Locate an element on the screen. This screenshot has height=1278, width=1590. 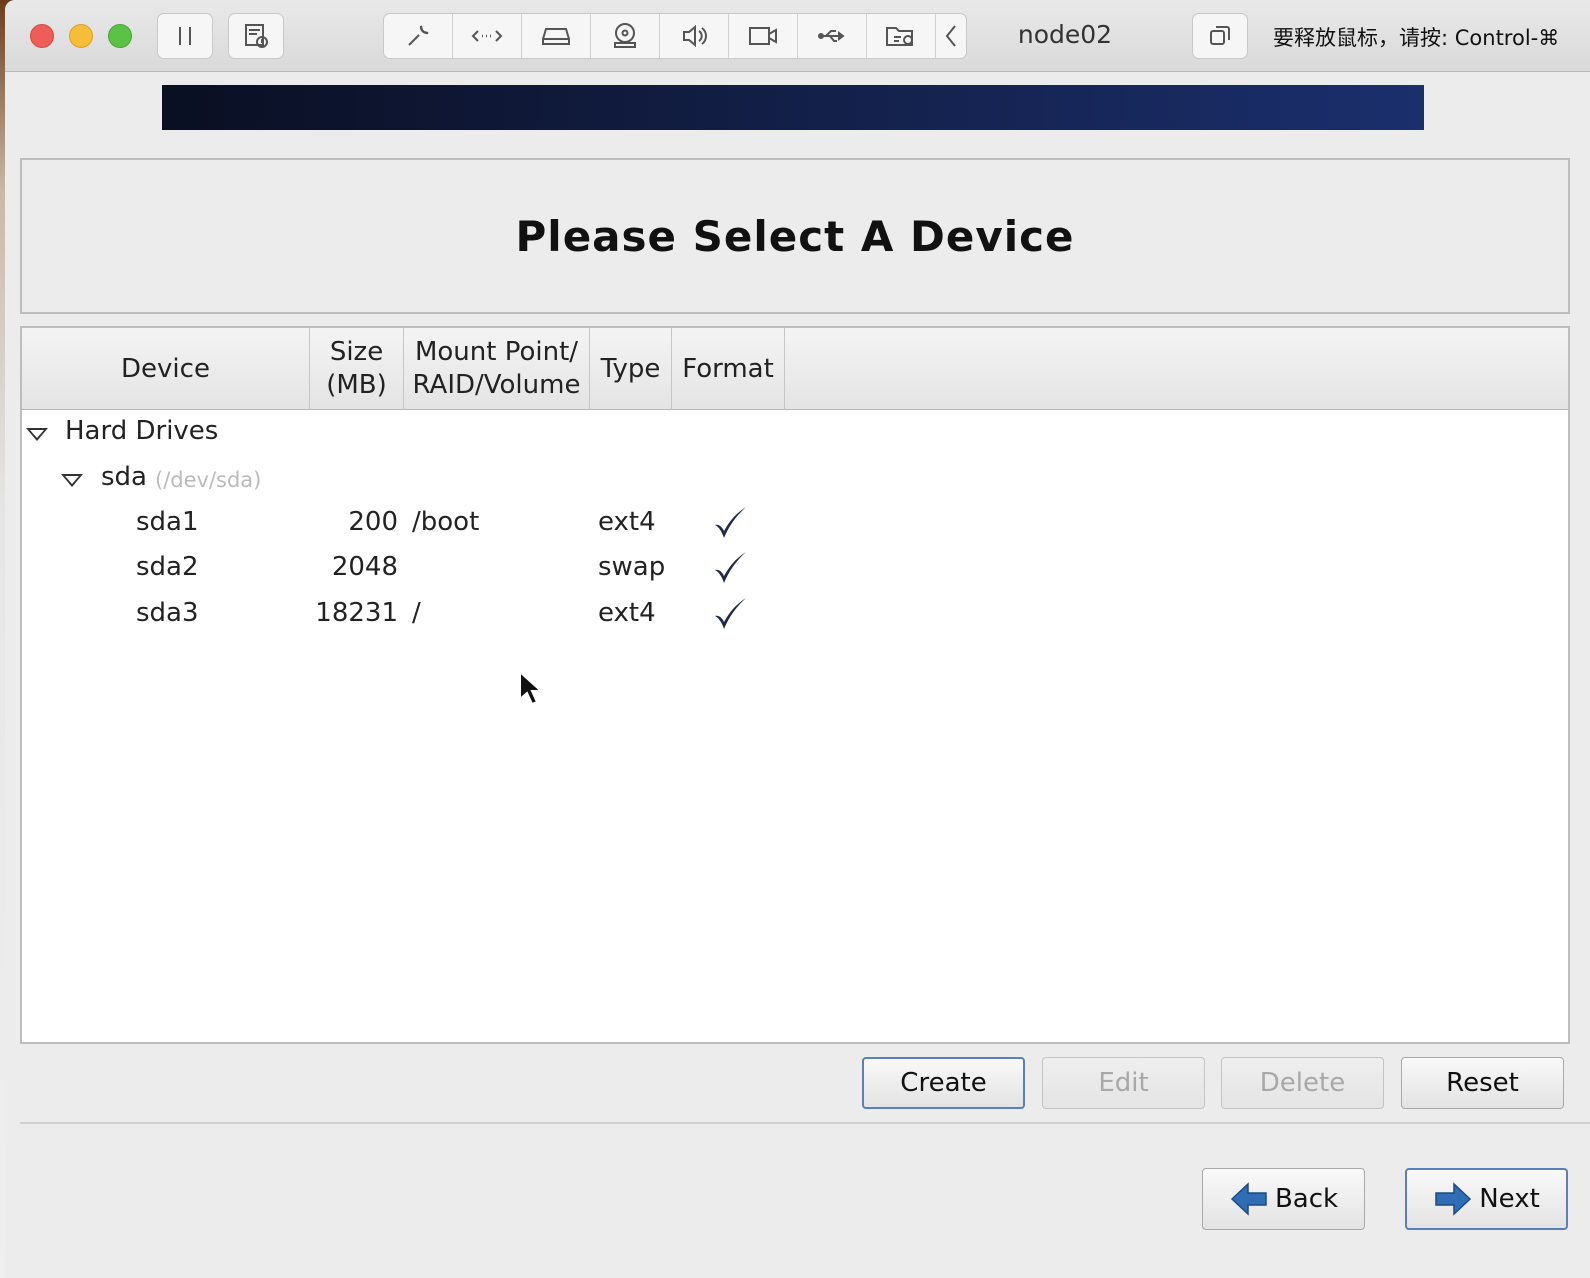
snapshot-icon is located at coordinates (256, 36).